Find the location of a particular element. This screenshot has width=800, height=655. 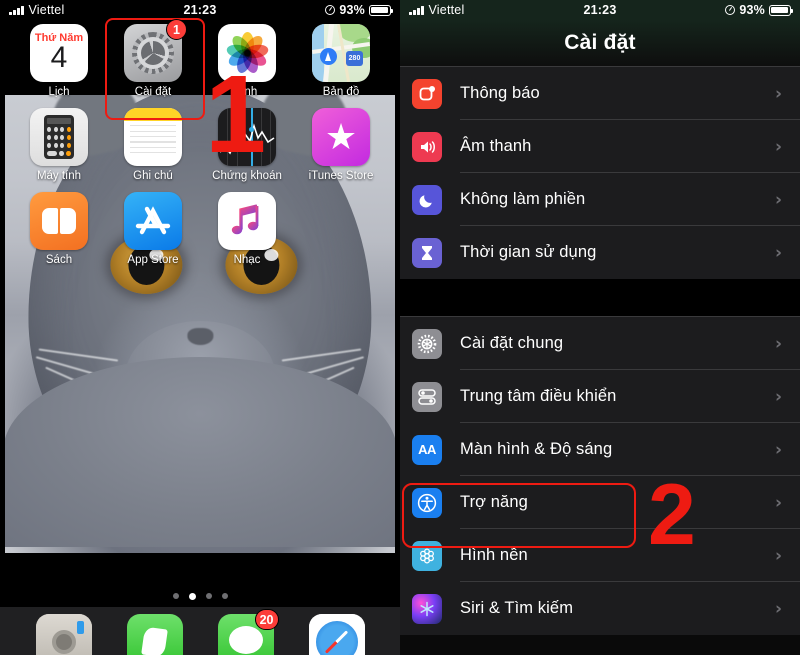

app-icon-itunes-store: ★ iTunes Store is located at coordinates (341, 145).